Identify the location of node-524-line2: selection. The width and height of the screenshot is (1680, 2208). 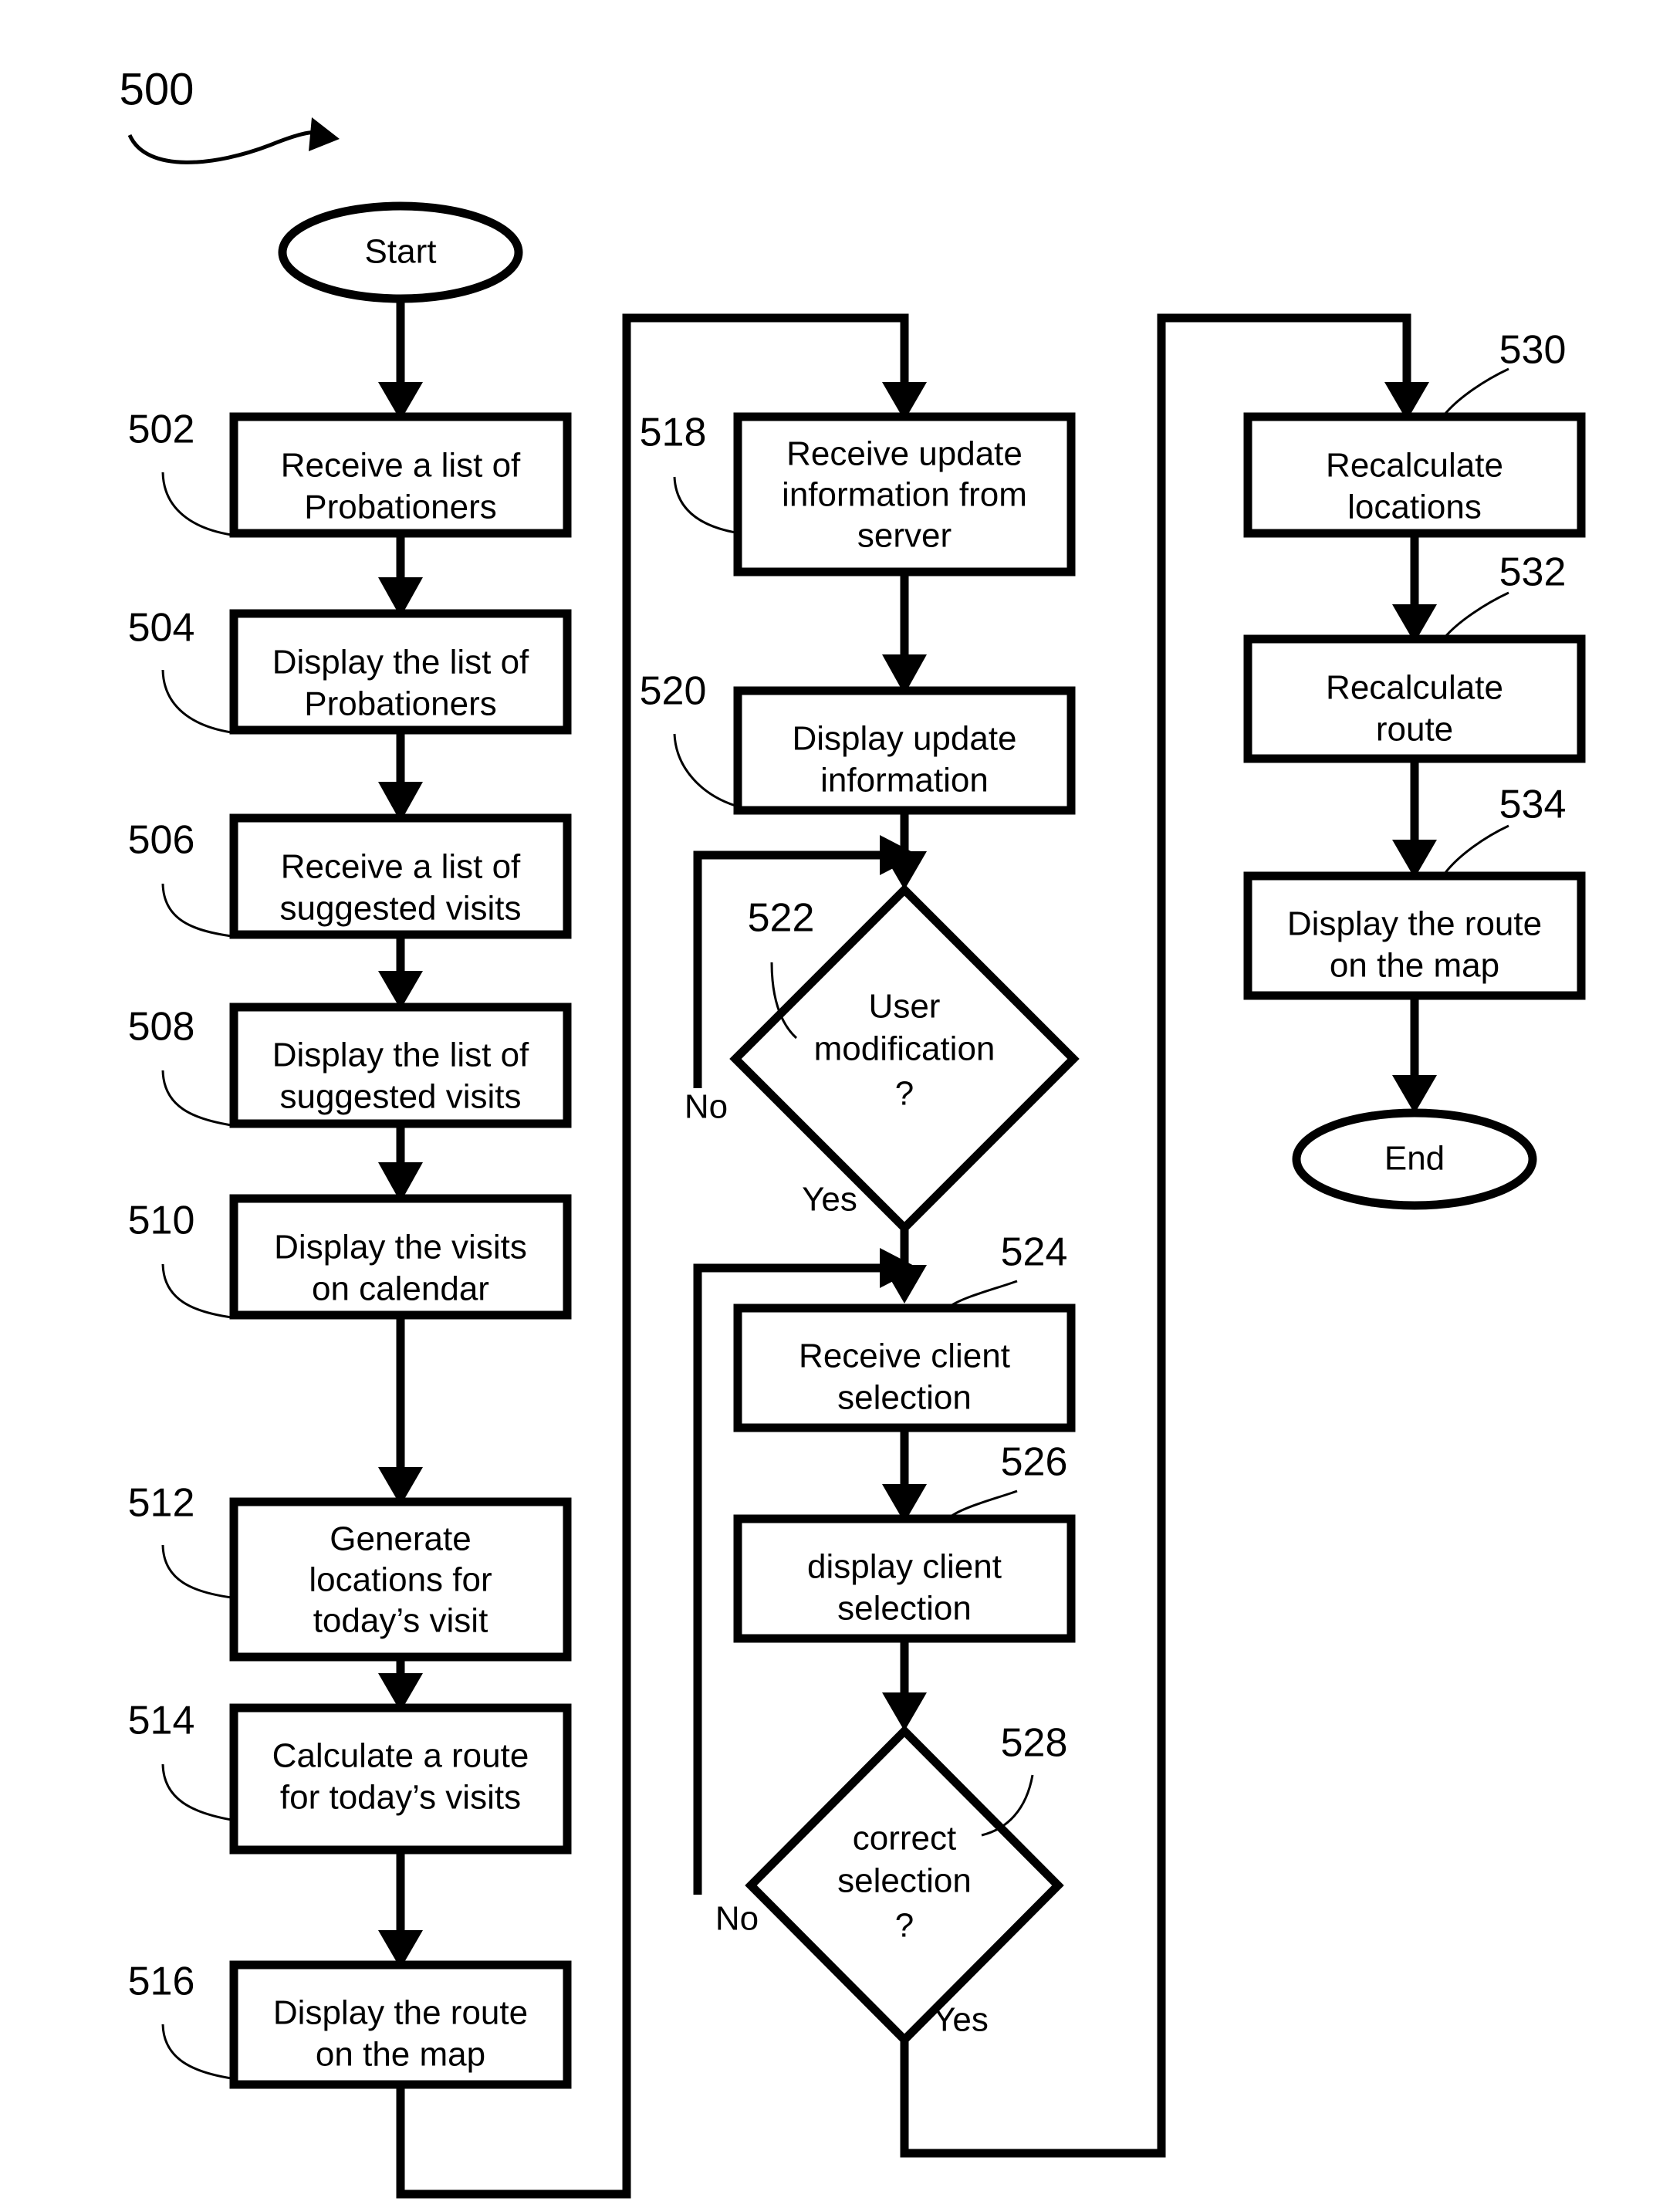
(904, 1398).